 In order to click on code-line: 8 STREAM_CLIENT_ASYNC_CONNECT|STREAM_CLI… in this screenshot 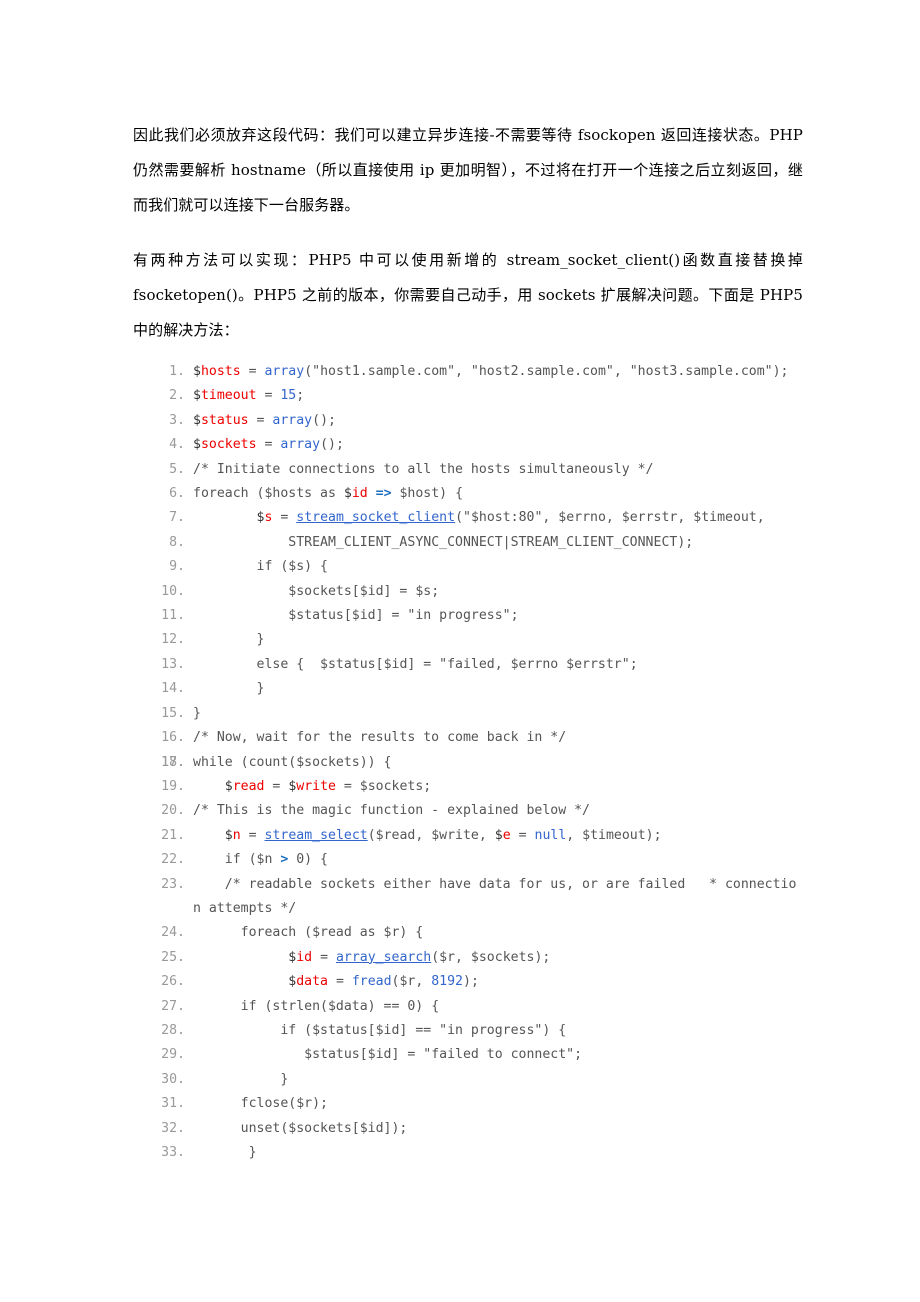, I will do `click(479, 543)`.